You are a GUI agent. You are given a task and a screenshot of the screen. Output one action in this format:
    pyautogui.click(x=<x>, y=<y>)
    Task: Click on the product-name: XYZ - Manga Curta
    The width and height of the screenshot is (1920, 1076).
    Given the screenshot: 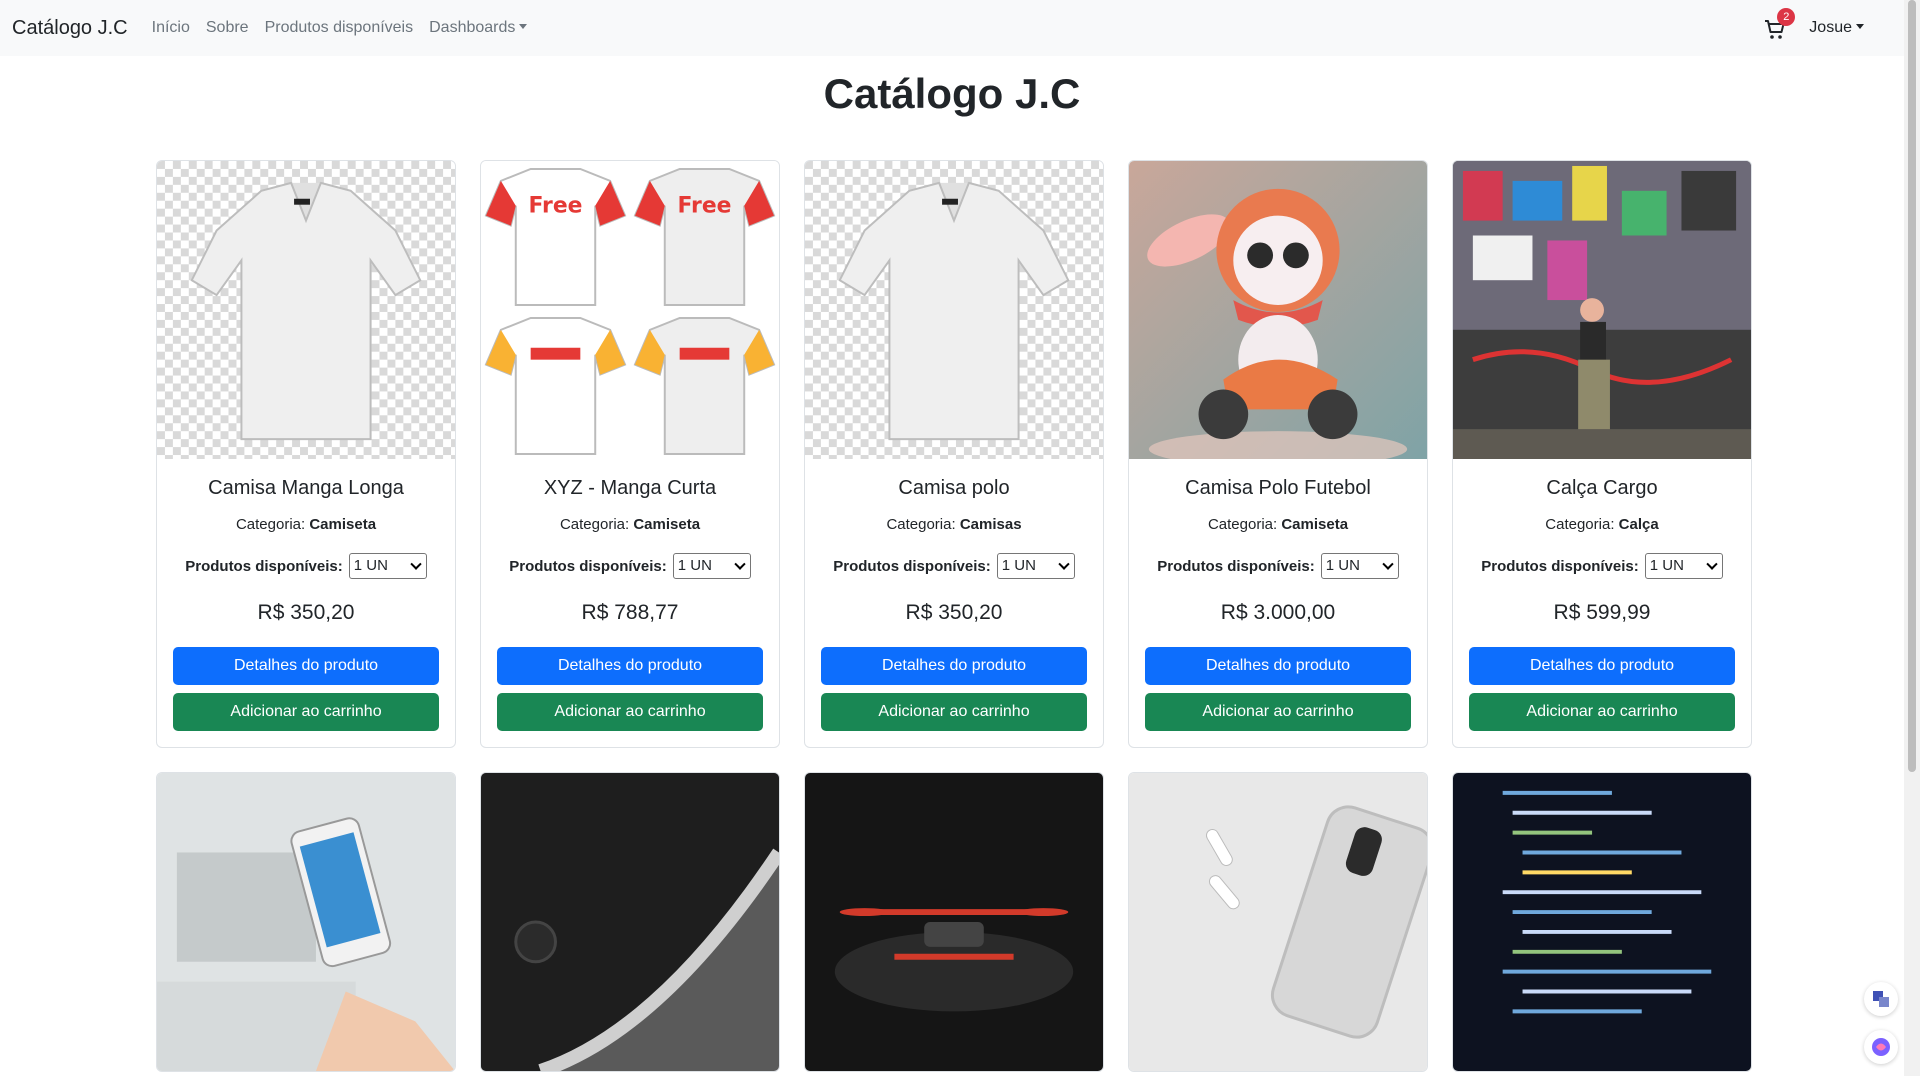 What is the action you would take?
    pyautogui.click(x=630, y=488)
    